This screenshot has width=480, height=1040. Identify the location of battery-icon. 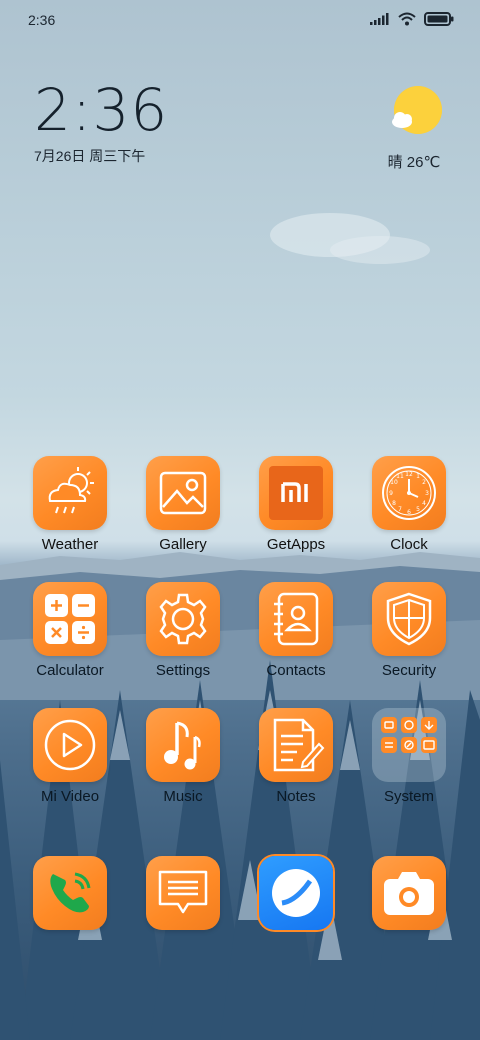
(439, 19).